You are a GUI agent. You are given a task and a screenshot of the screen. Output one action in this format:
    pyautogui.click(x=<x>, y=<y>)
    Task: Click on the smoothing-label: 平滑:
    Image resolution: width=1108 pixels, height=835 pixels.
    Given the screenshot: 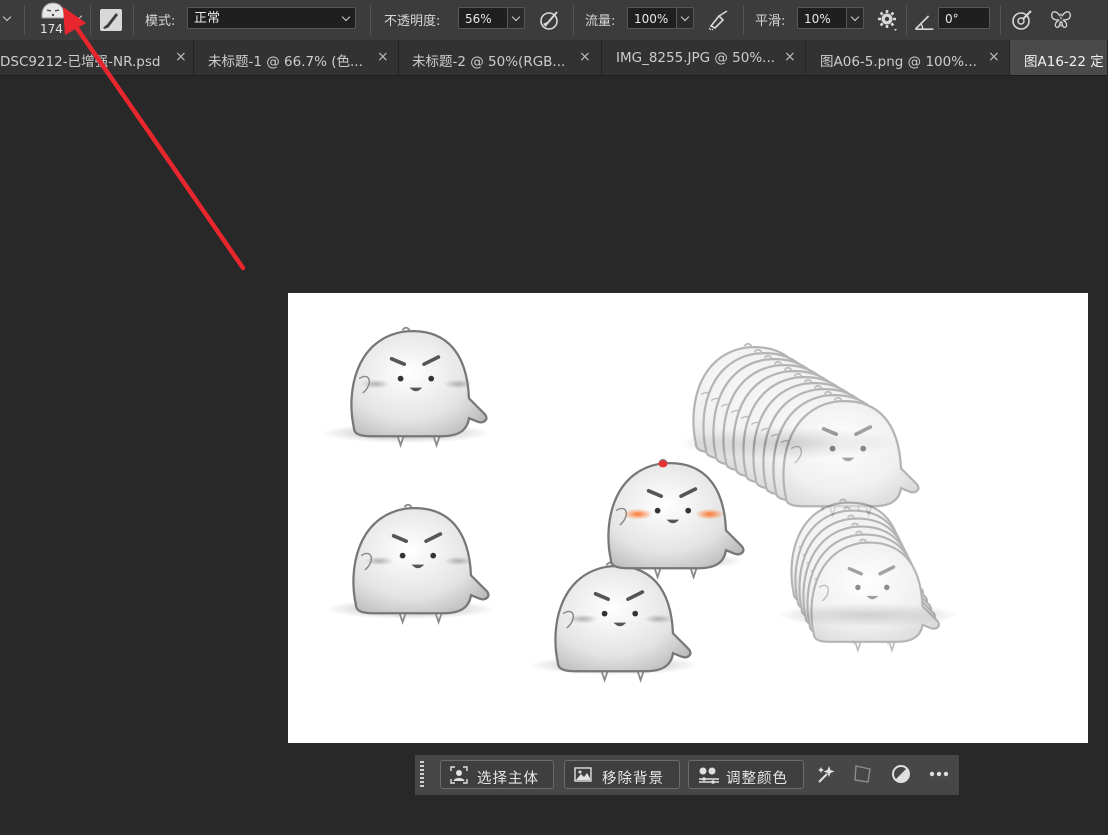 What is the action you would take?
    pyautogui.click(x=770, y=21)
    